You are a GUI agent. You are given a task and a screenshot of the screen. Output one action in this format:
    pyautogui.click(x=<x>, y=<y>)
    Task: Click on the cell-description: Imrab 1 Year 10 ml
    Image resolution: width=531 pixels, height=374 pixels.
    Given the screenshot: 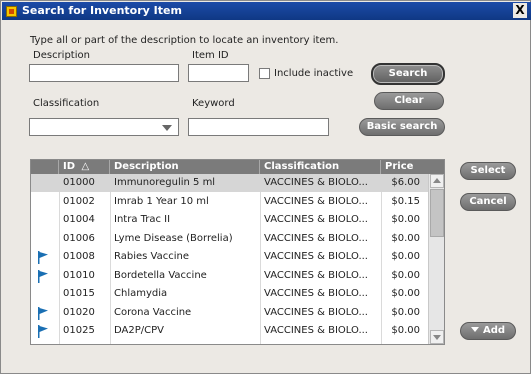 What is the action you would take?
    pyautogui.click(x=161, y=201)
    